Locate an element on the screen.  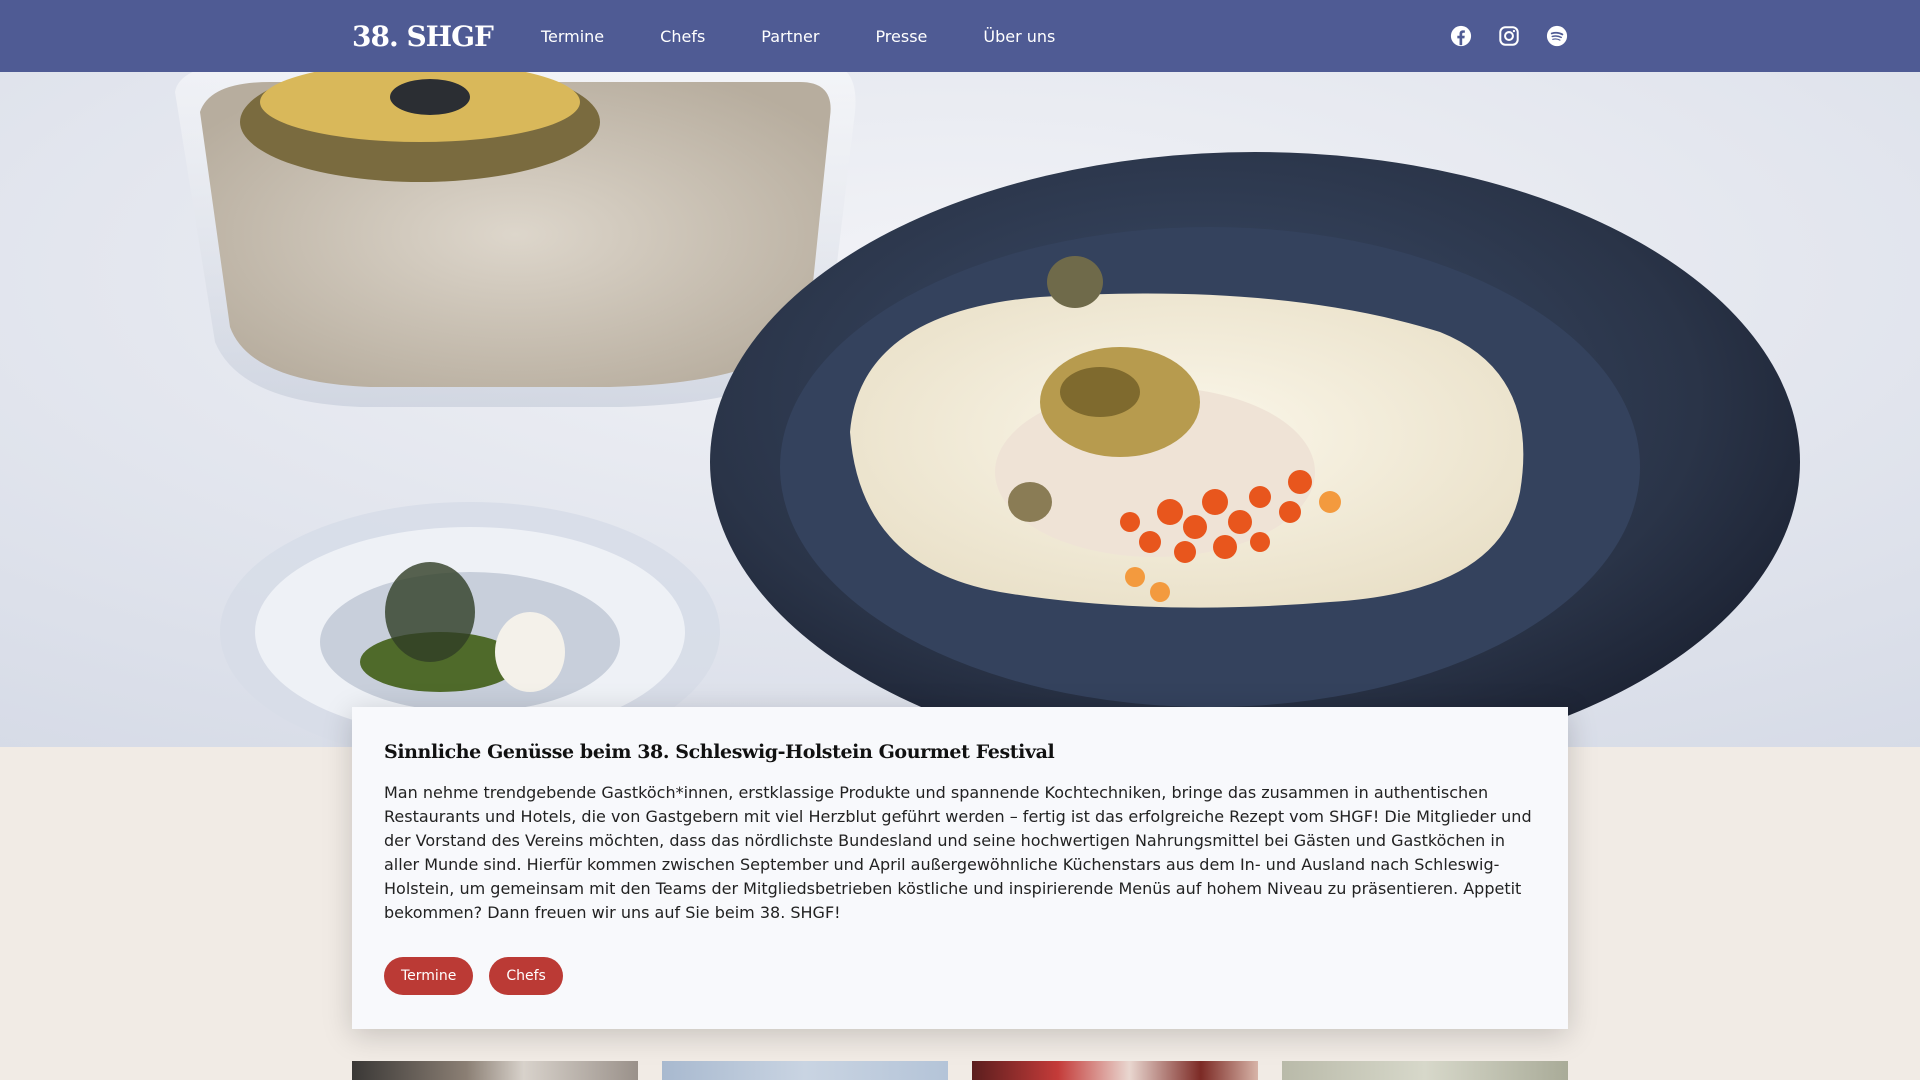
nav-links: Termine Chefs Partner Presse Über uns is located at coordinates (798, 36).